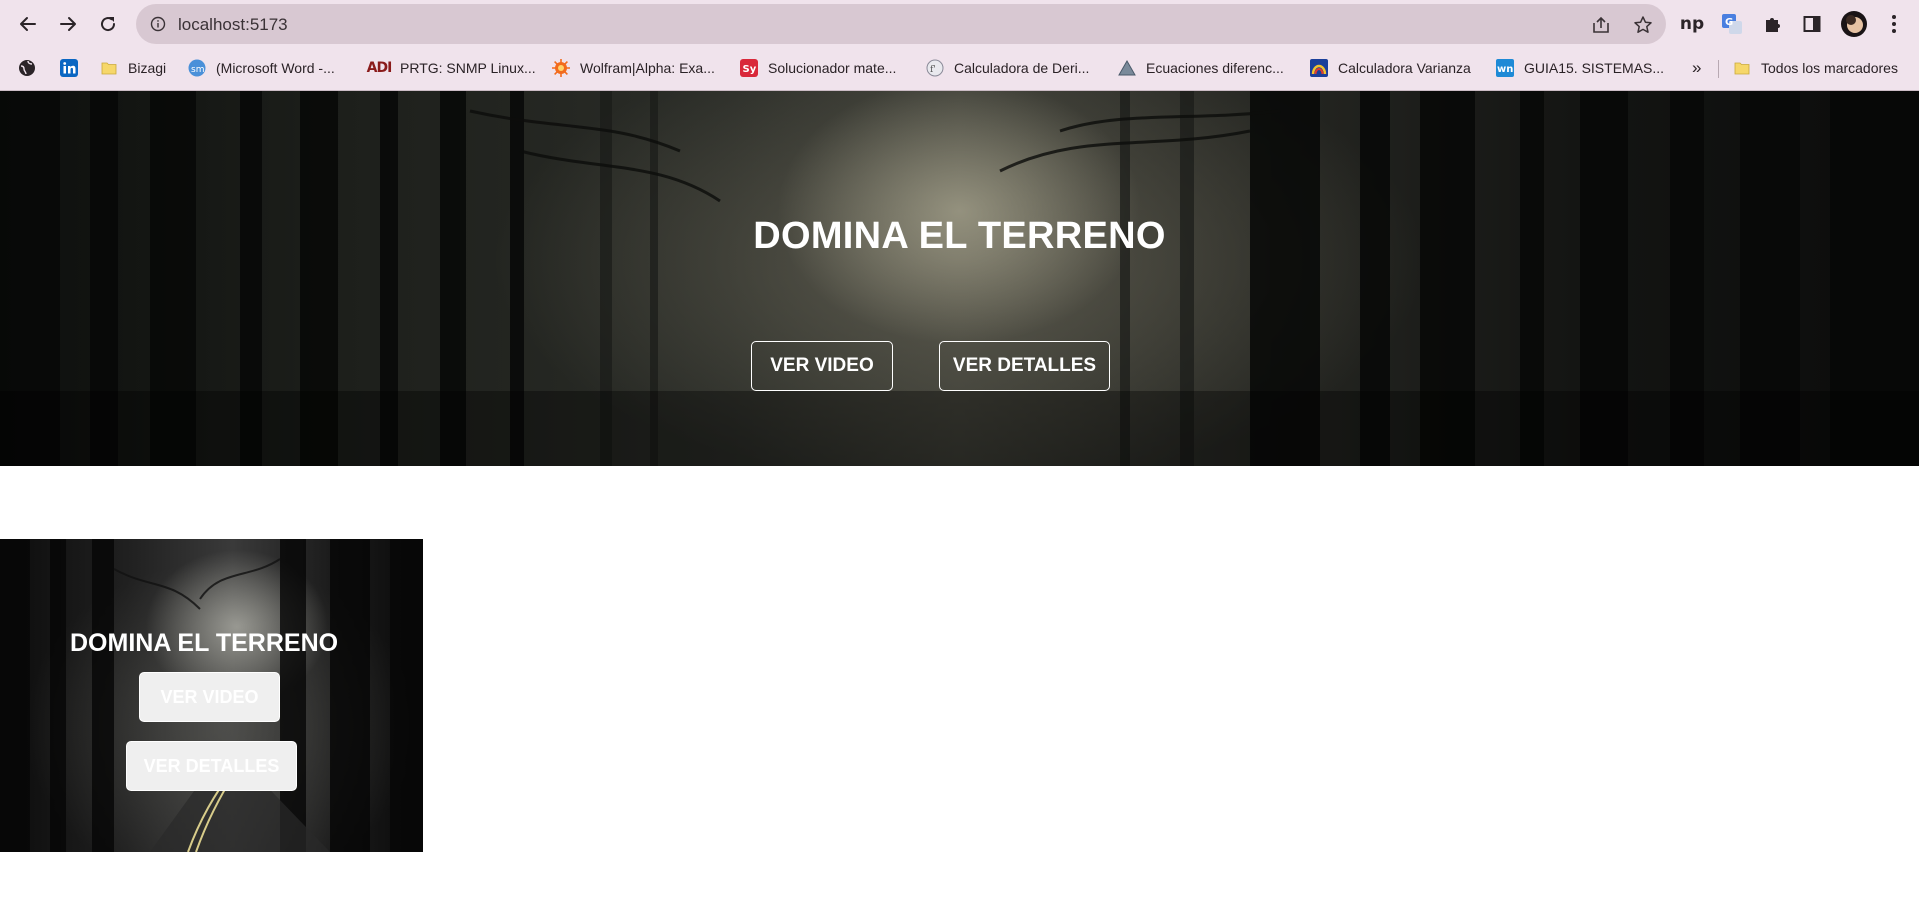  I want to click on bookmark-label: Calculadora Varianza, so click(1404, 68).